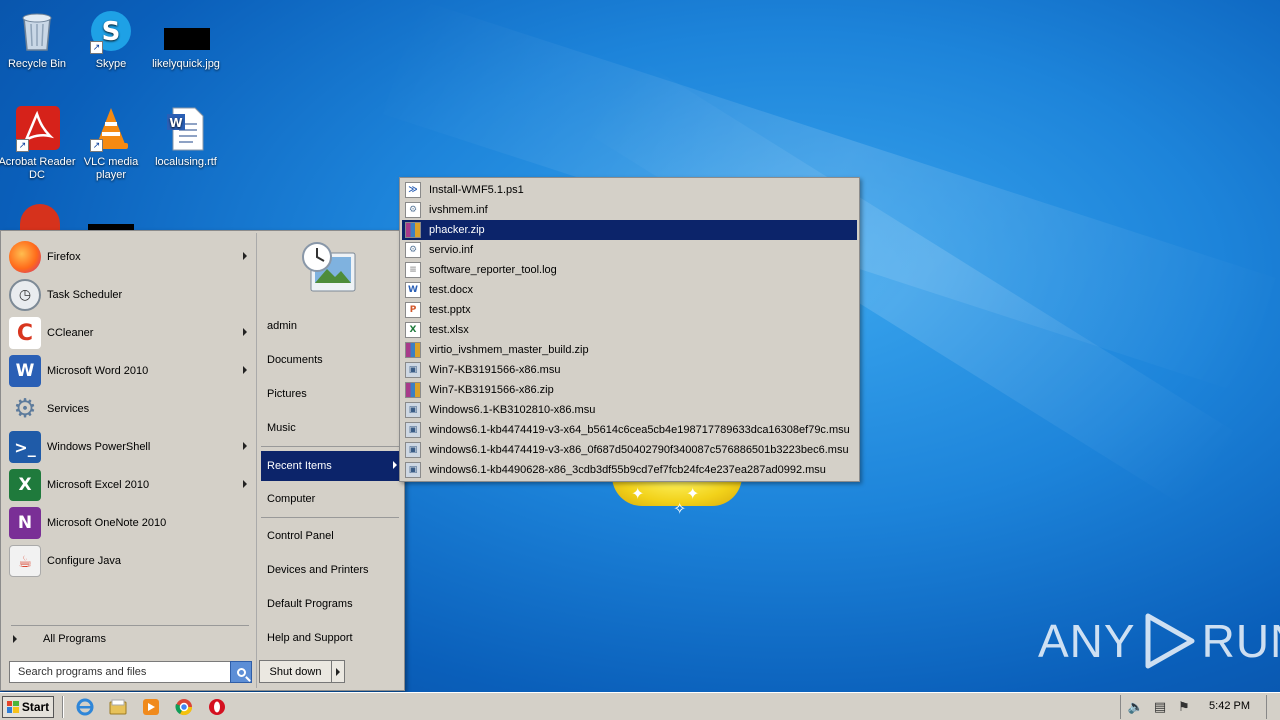 Image resolution: width=1280 pixels, height=720 pixels. I want to click on recent-item-label: ivshmem.inf, so click(458, 210).